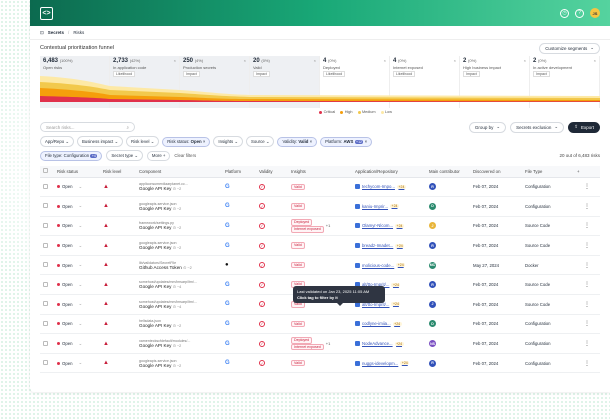  What do you see at coordinates (297, 141) in the screenshot?
I see `filter-chip: Validity: Valid ×` at bounding box center [297, 141].